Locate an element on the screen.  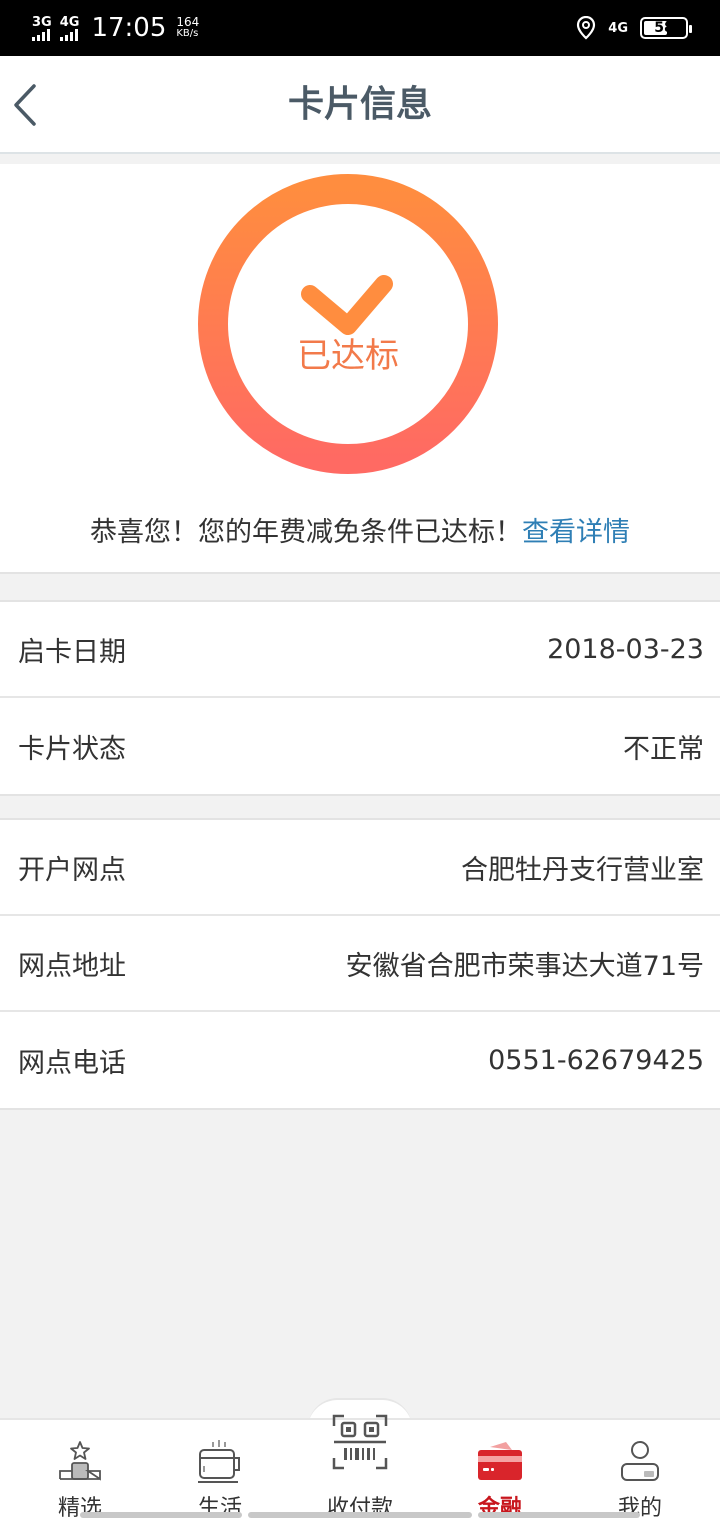
page-title: 卡片信息 is located at coordinates (359, 104).